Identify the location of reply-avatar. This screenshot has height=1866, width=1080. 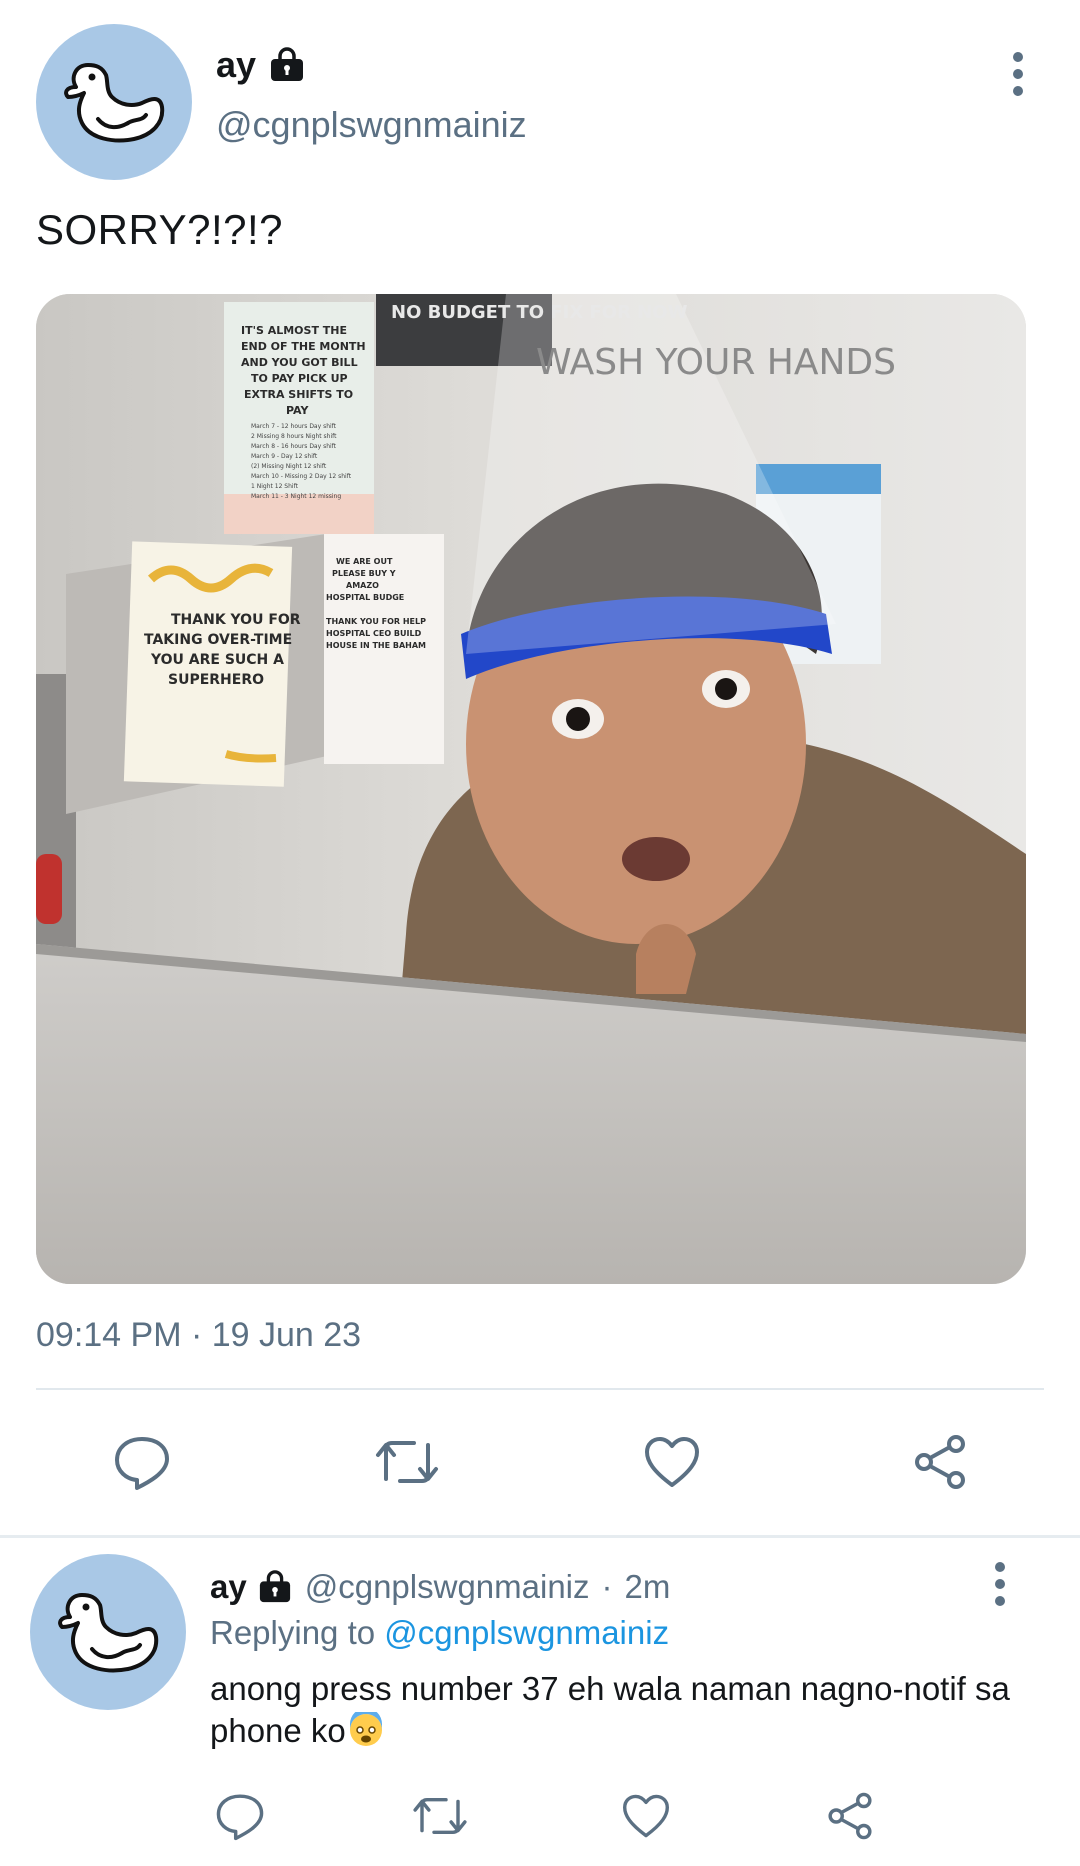
(108, 1632).